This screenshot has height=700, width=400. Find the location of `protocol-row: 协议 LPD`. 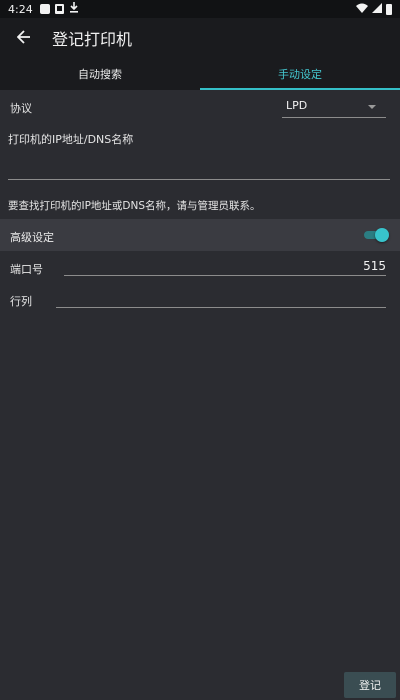

protocol-row: 协议 LPD is located at coordinates (200, 106).